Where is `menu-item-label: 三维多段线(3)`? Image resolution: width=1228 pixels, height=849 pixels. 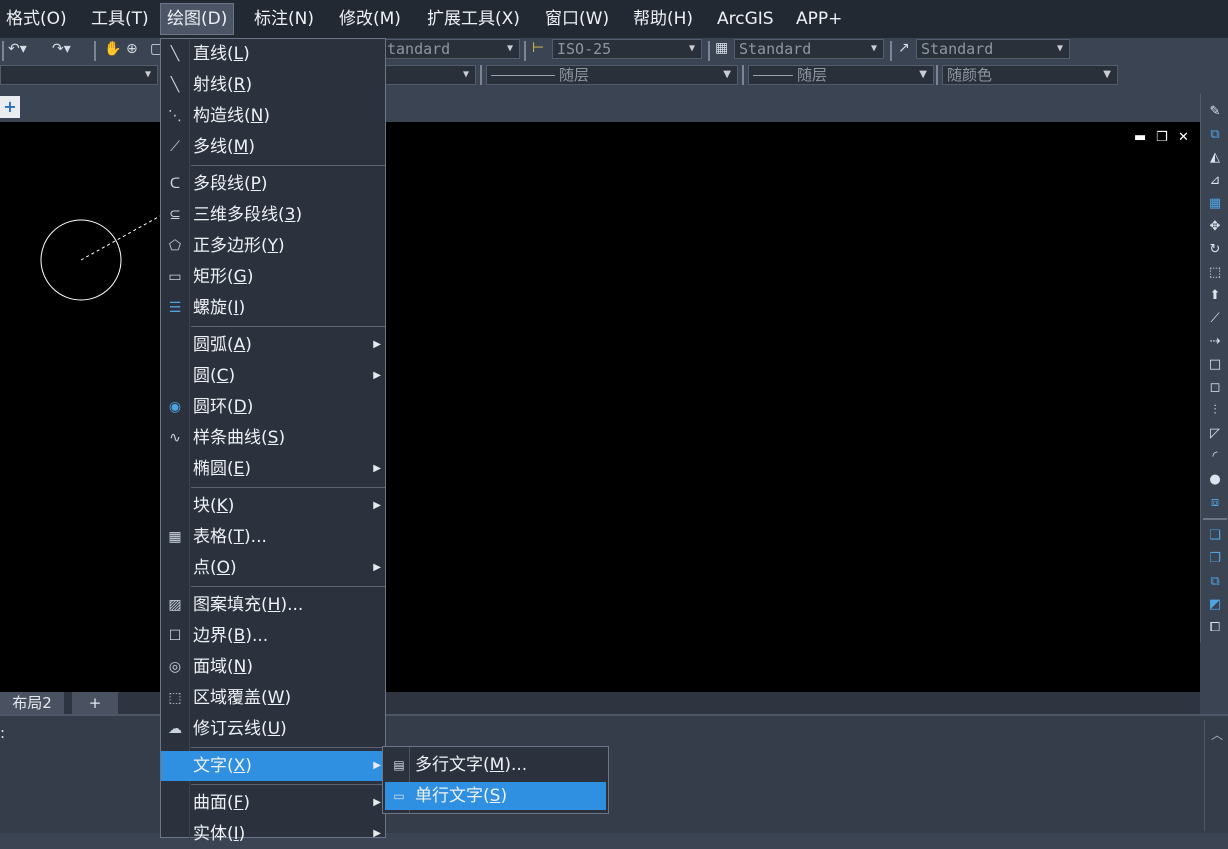
menu-item-label: 三维多段线(3) is located at coordinates (248, 215).